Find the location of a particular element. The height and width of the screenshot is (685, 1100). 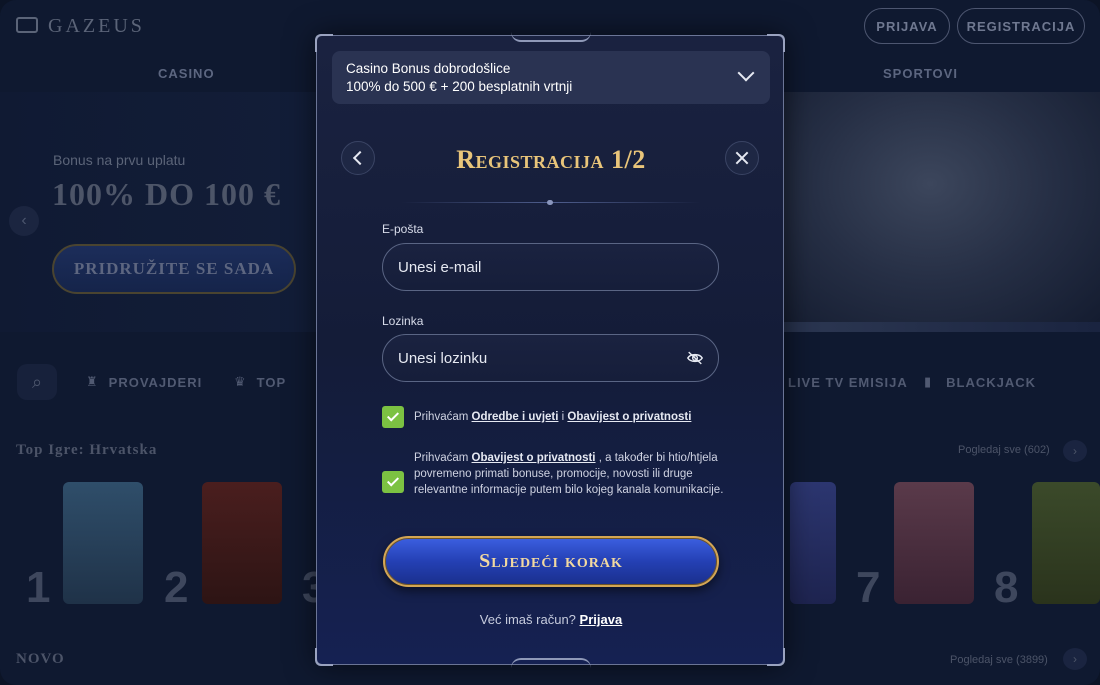

category-top: ♛ TOP is located at coordinates (260, 382).